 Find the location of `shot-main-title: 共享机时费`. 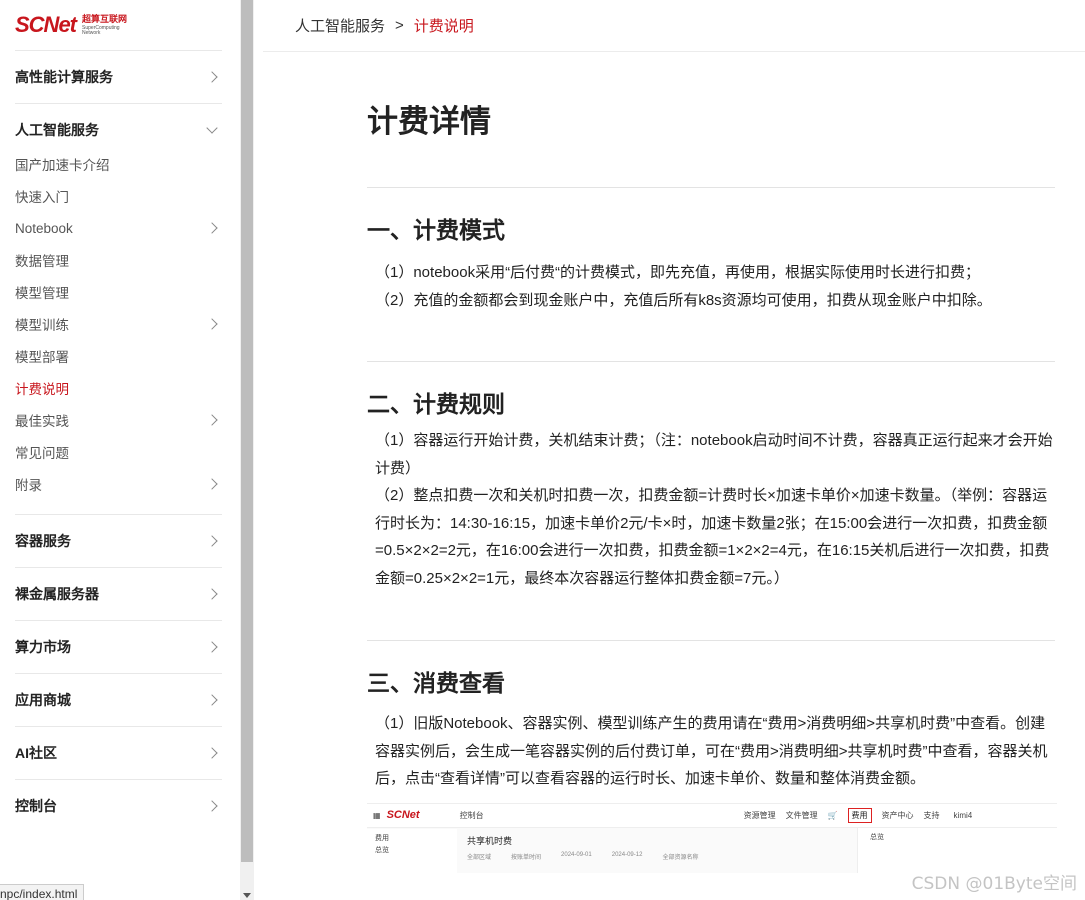

shot-main-title: 共享机时费 is located at coordinates (490, 840).